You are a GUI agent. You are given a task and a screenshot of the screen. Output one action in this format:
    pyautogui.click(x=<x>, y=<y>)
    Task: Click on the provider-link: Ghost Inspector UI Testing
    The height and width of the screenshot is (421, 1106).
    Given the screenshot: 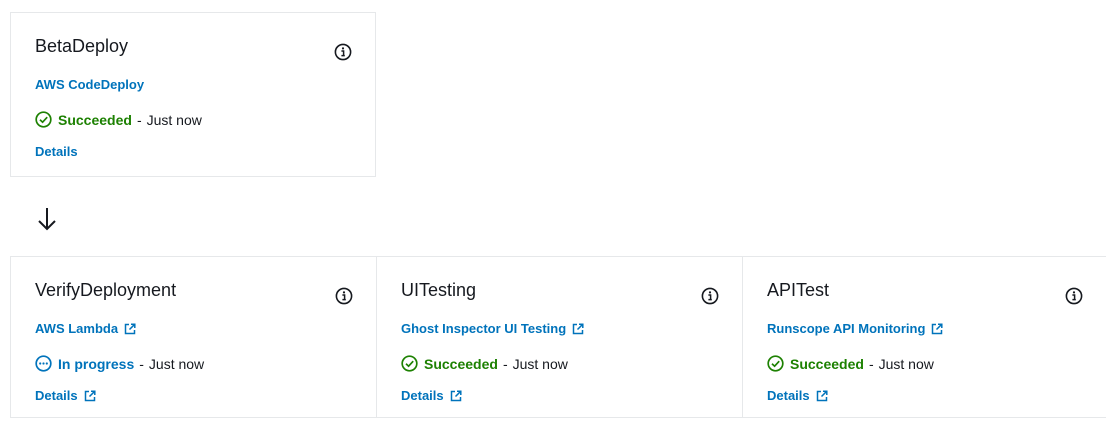 What is the action you would take?
    pyautogui.click(x=492, y=328)
    